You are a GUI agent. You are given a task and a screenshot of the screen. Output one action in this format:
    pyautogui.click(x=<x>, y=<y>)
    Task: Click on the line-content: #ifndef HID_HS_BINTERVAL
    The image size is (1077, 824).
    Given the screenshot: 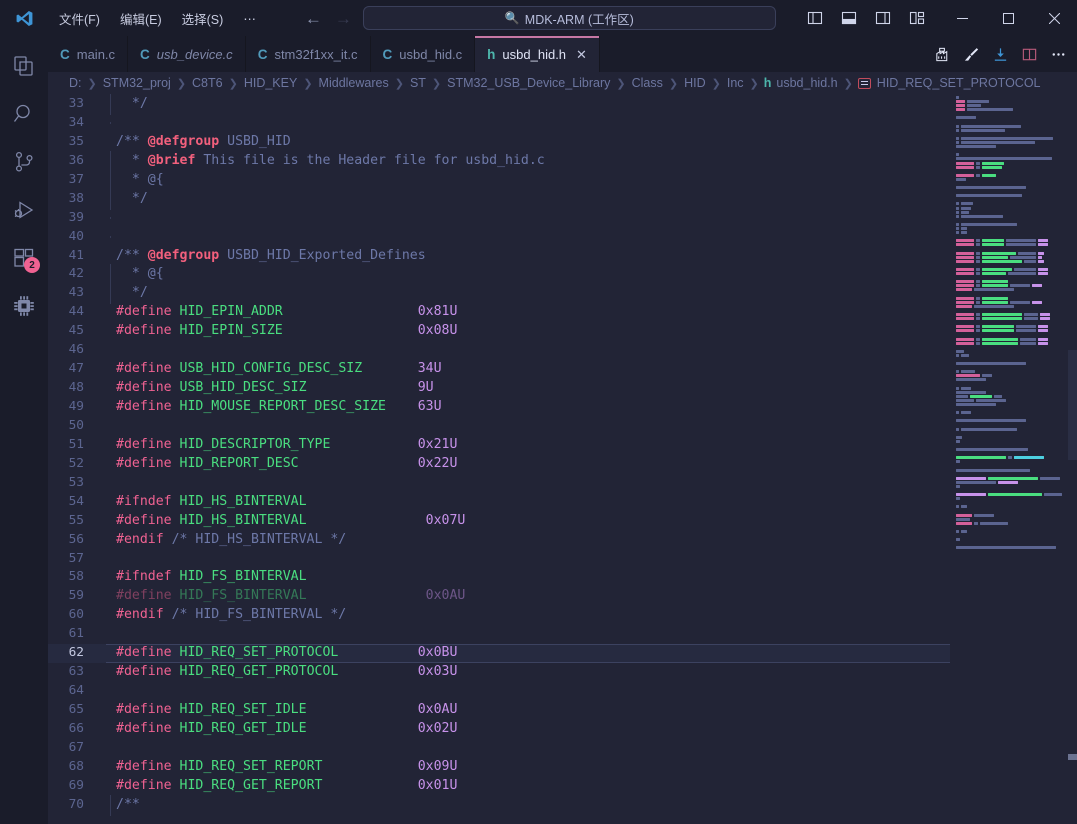 What is the action you would take?
    pyautogui.click(x=528, y=502)
    